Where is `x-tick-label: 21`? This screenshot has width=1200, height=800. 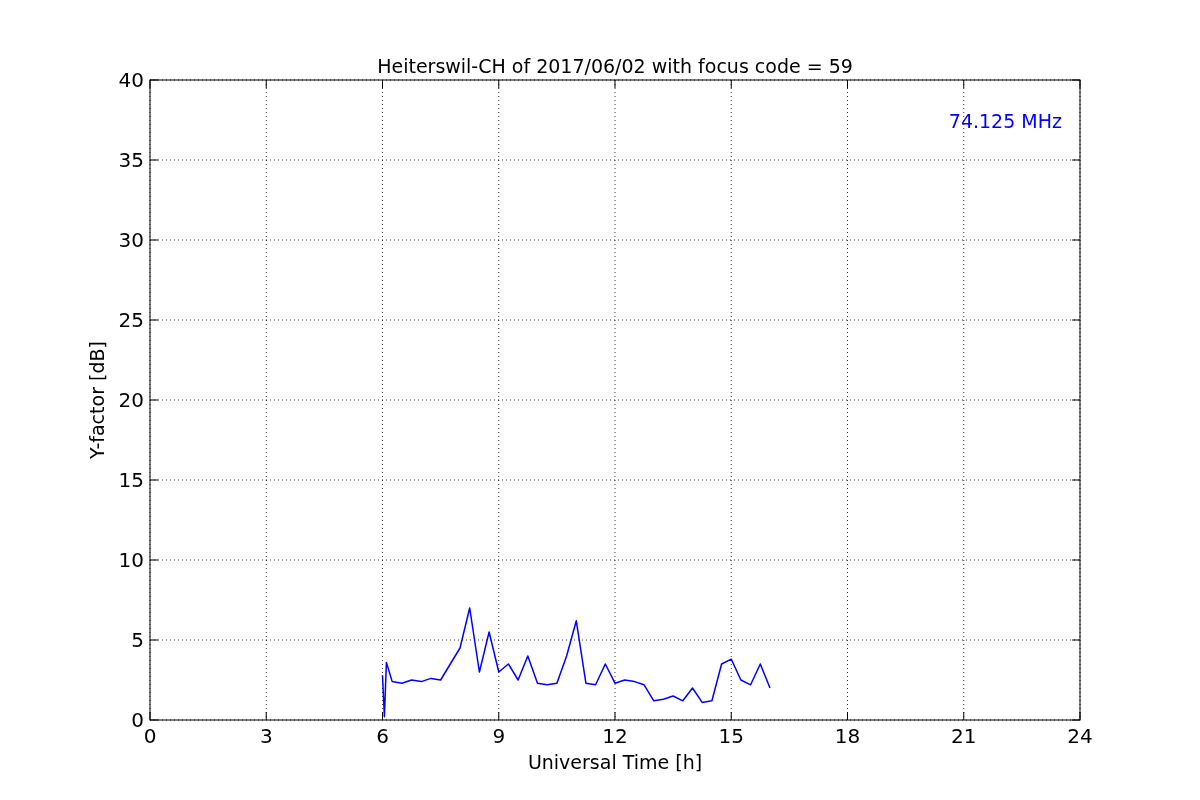 x-tick-label: 21 is located at coordinates (964, 736).